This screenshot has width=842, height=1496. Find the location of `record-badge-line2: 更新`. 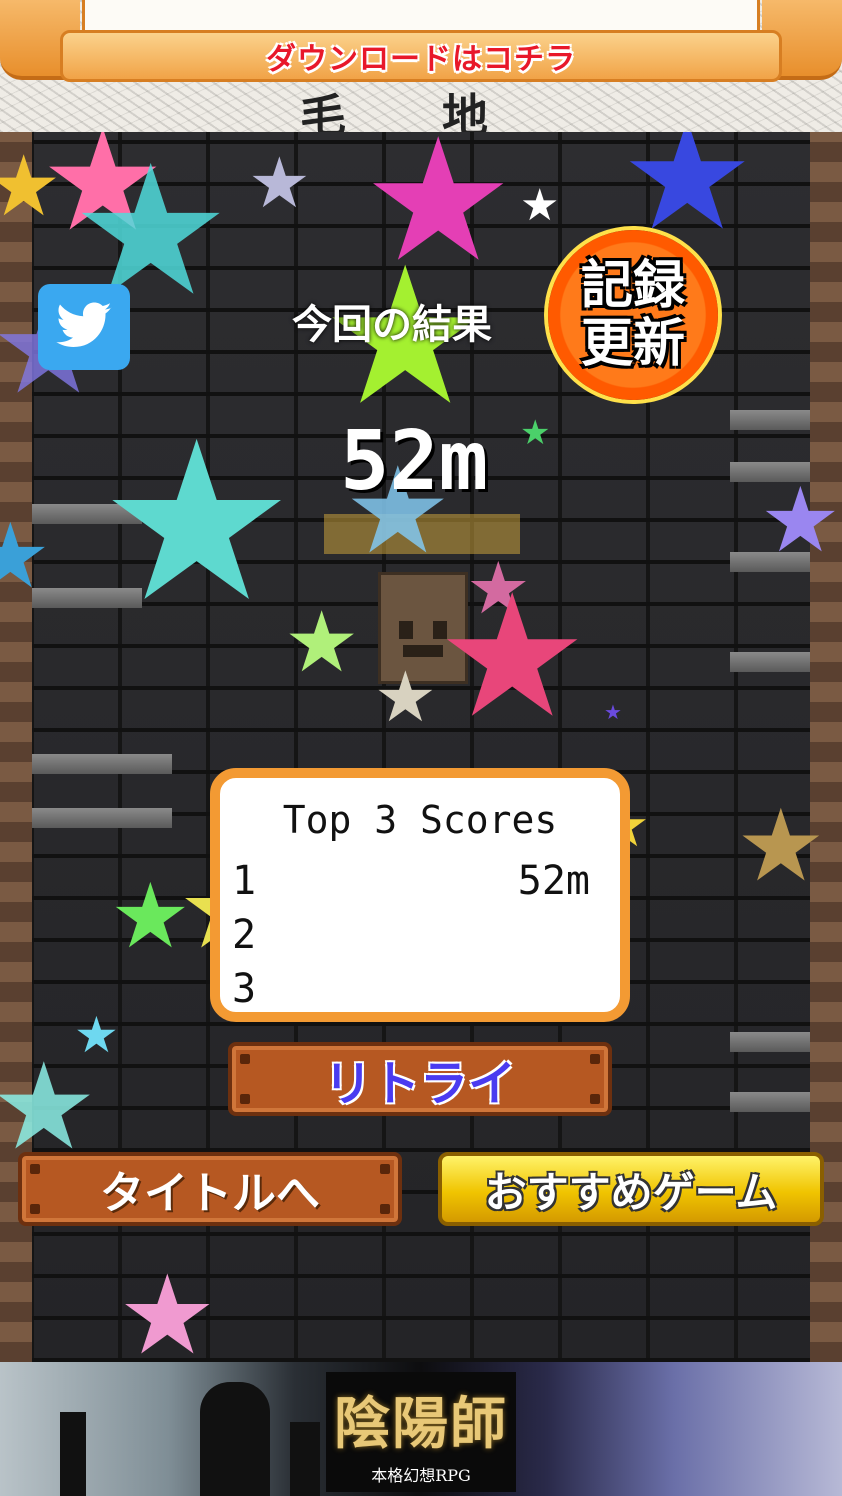

record-badge-line2: 更新 is located at coordinates (632, 344).